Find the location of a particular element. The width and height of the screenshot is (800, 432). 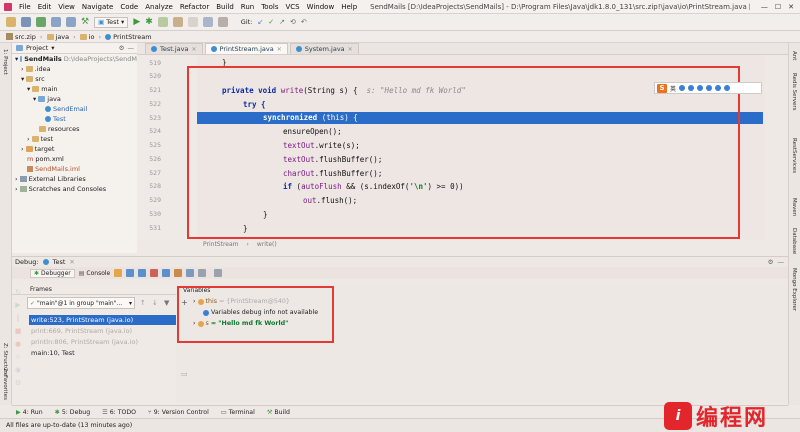

menu-run: Run is located at coordinates (247, 7).